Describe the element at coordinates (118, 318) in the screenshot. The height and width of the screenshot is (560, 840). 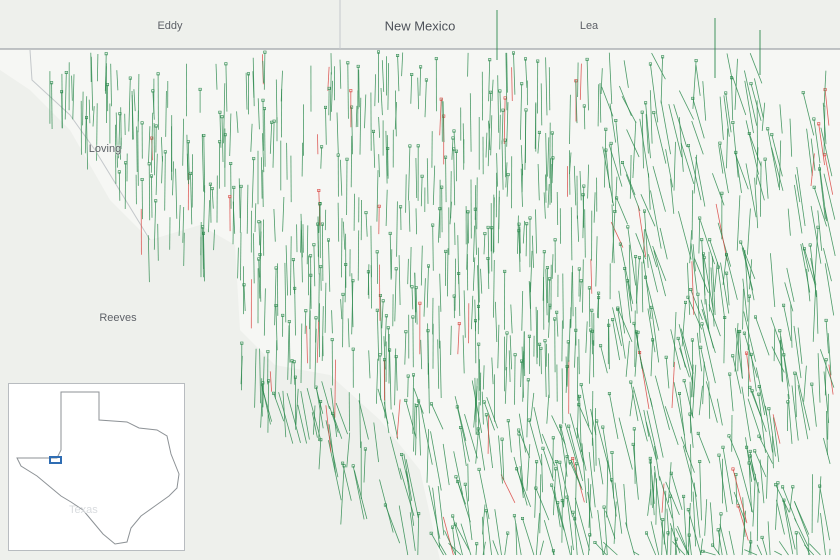
I see `county-label-reeves: Reeves` at that location.